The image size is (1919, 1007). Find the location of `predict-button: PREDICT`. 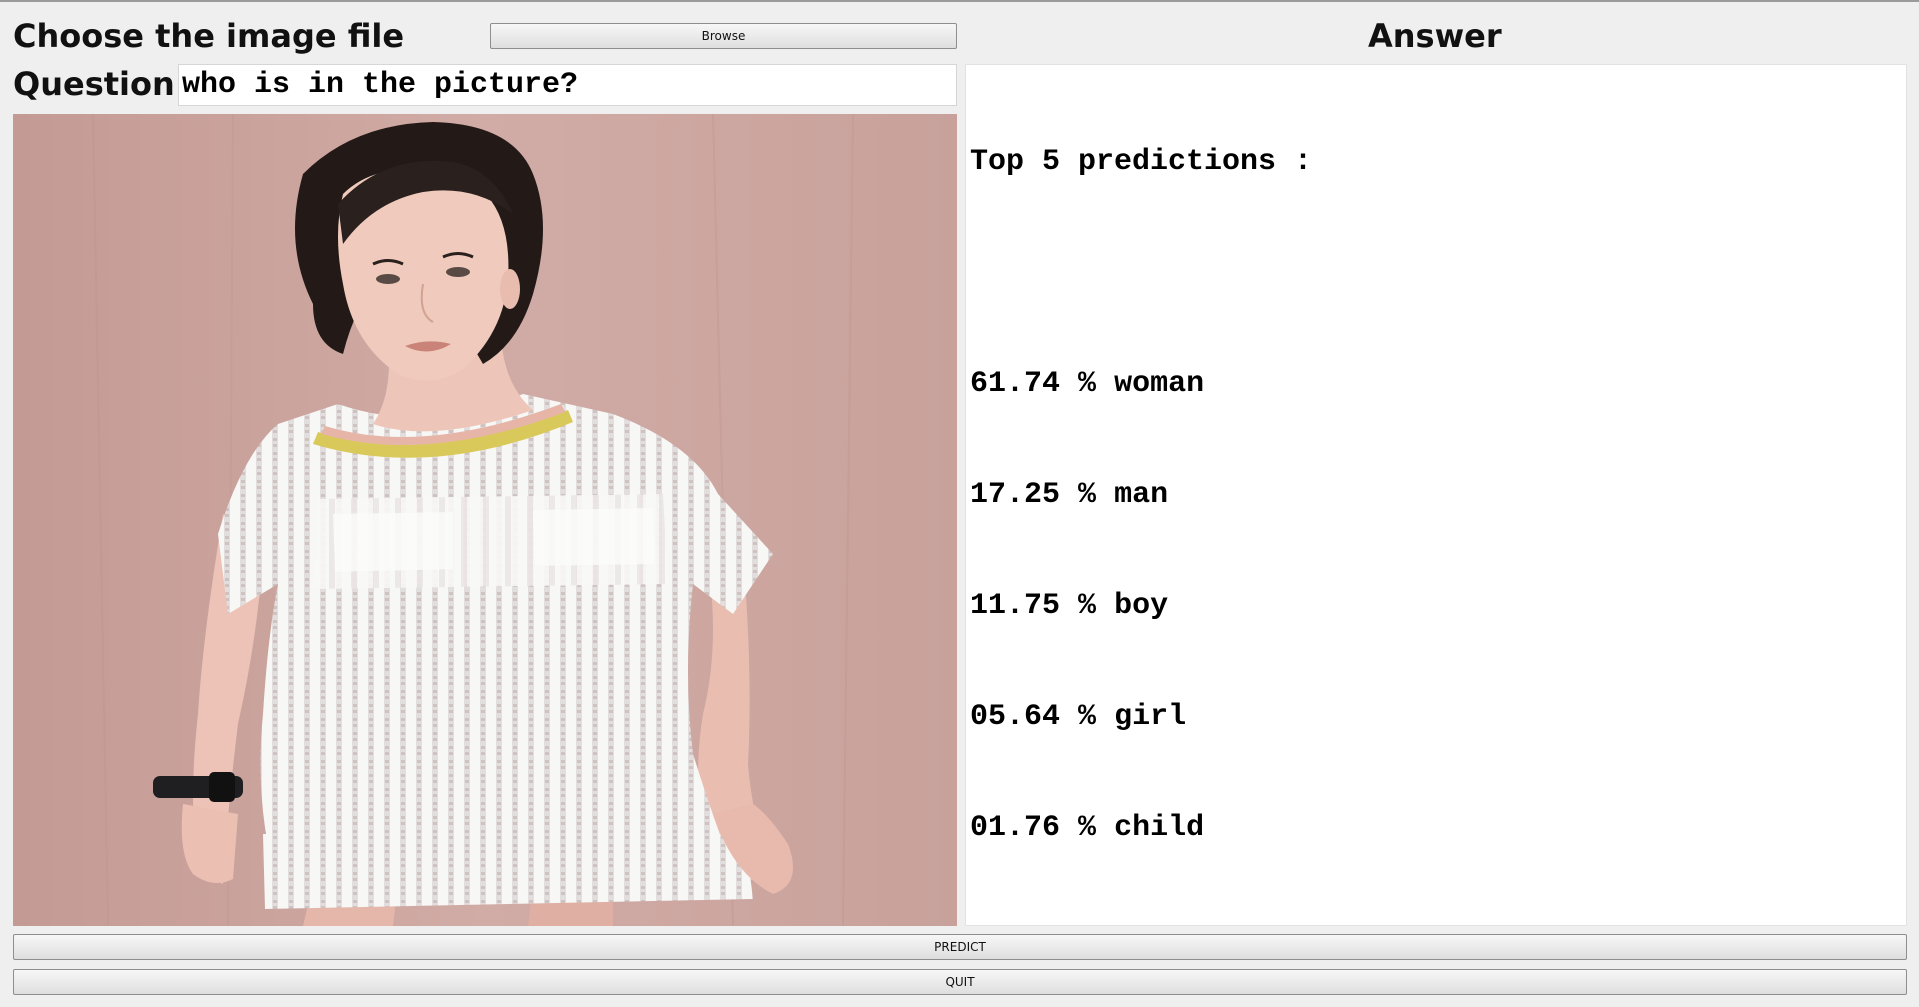

predict-button: PREDICT is located at coordinates (960, 947).